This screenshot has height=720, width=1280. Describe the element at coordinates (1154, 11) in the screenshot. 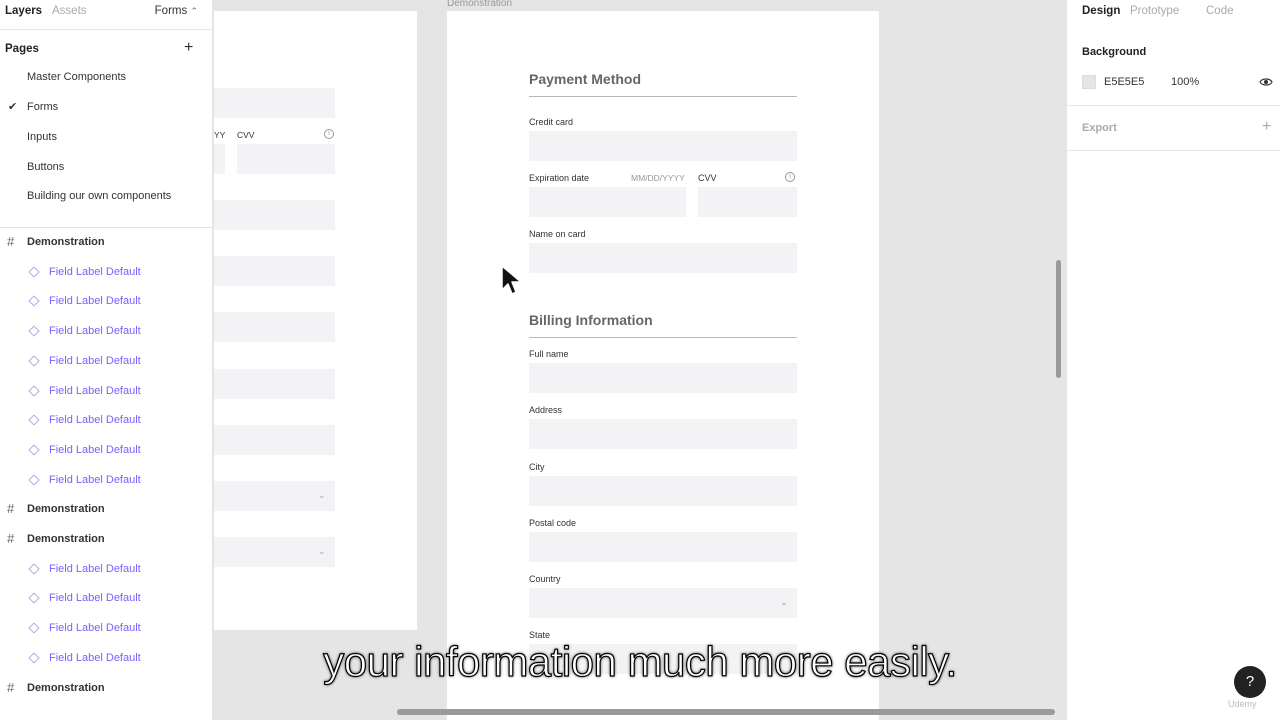

I see `tab-prototype: Prototype` at that location.